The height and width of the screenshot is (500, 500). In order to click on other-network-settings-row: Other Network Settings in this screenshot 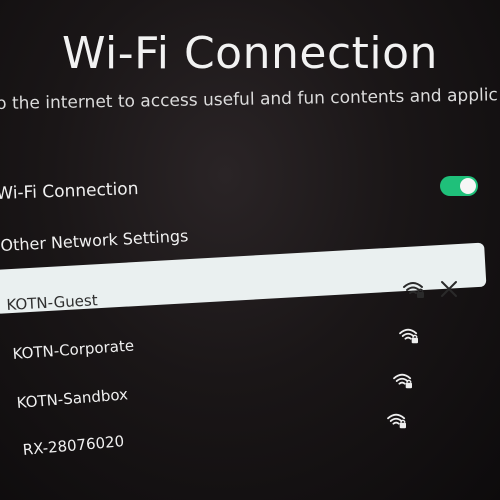, I will do `click(94, 240)`.